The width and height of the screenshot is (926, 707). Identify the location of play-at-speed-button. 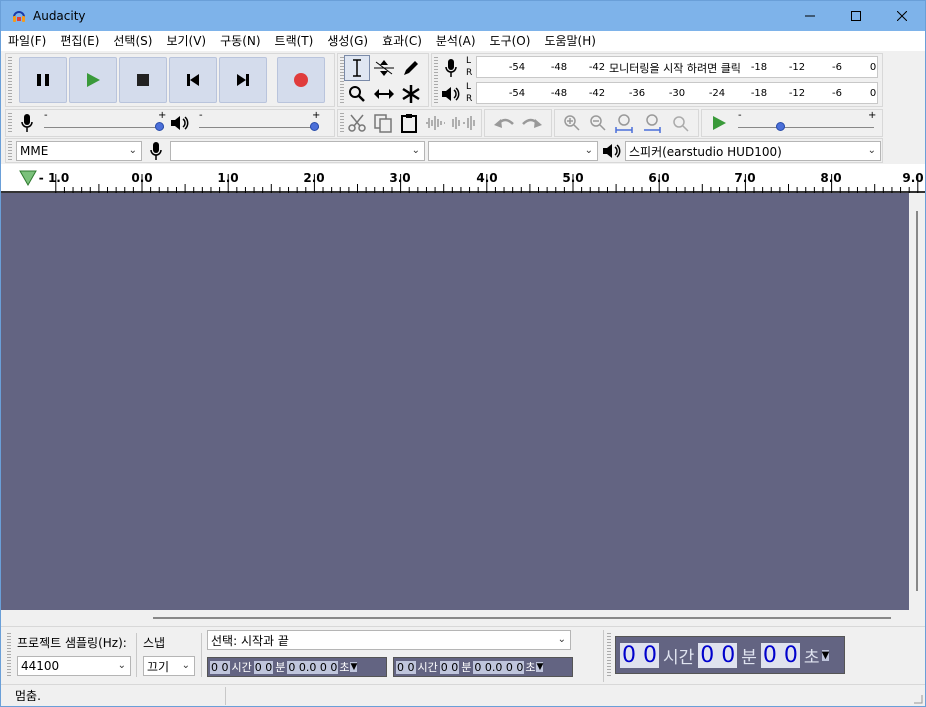
(719, 123).